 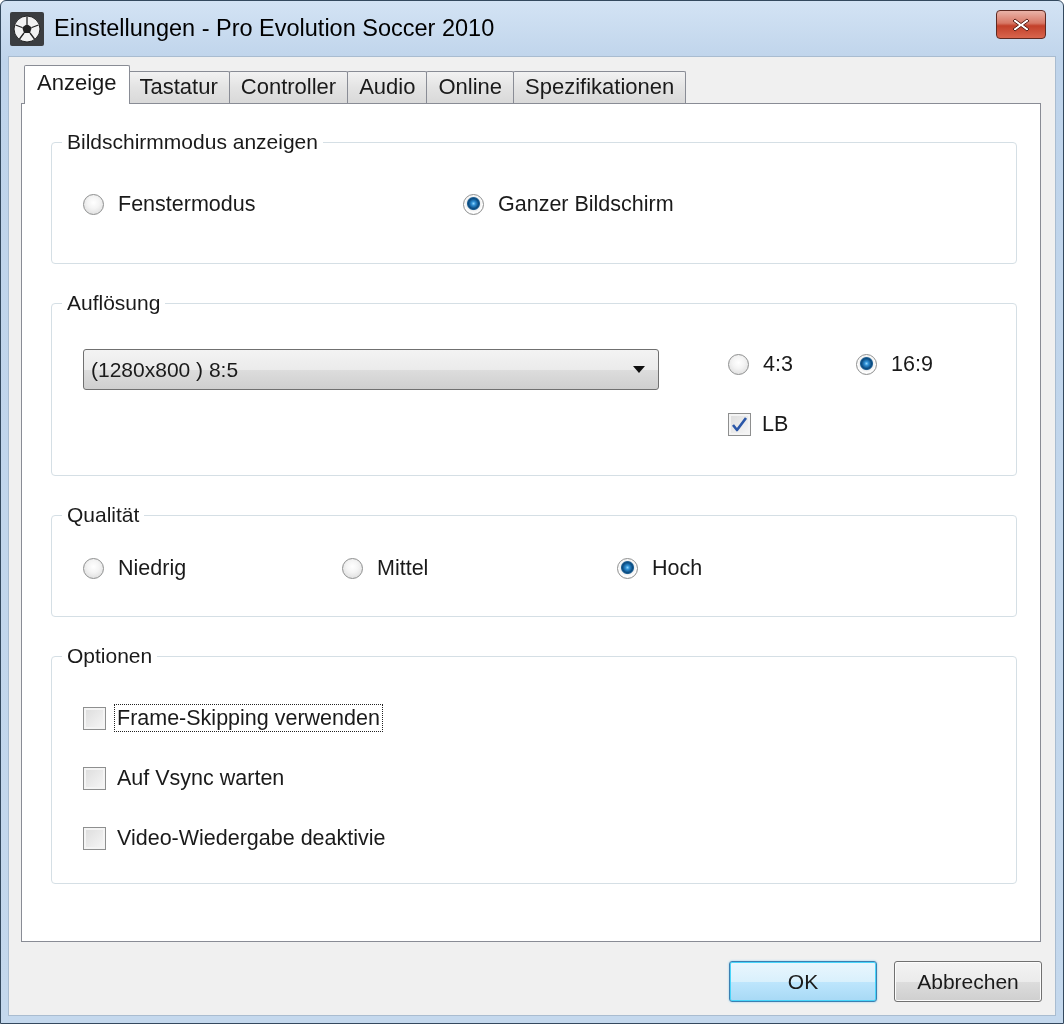 I want to click on radio-label: 4:3, so click(x=778, y=364).